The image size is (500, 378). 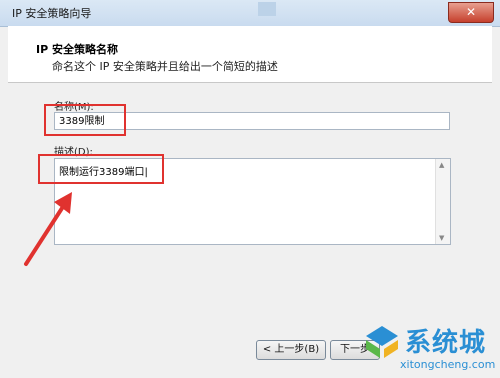 I want to click on watermark-brand: 系统城, so click(x=446, y=343).